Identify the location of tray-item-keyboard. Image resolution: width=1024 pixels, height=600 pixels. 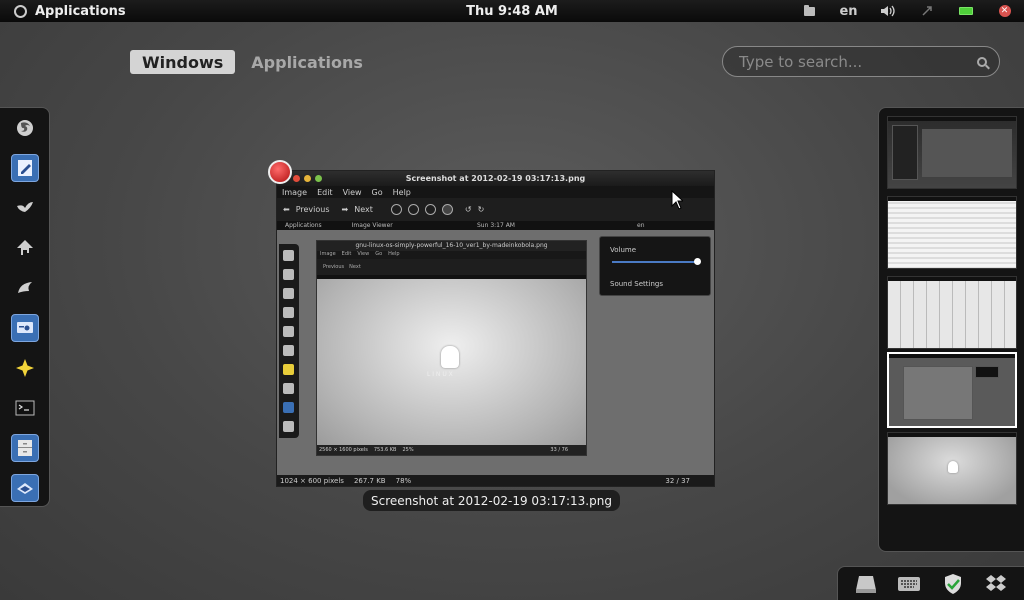
(909, 584).